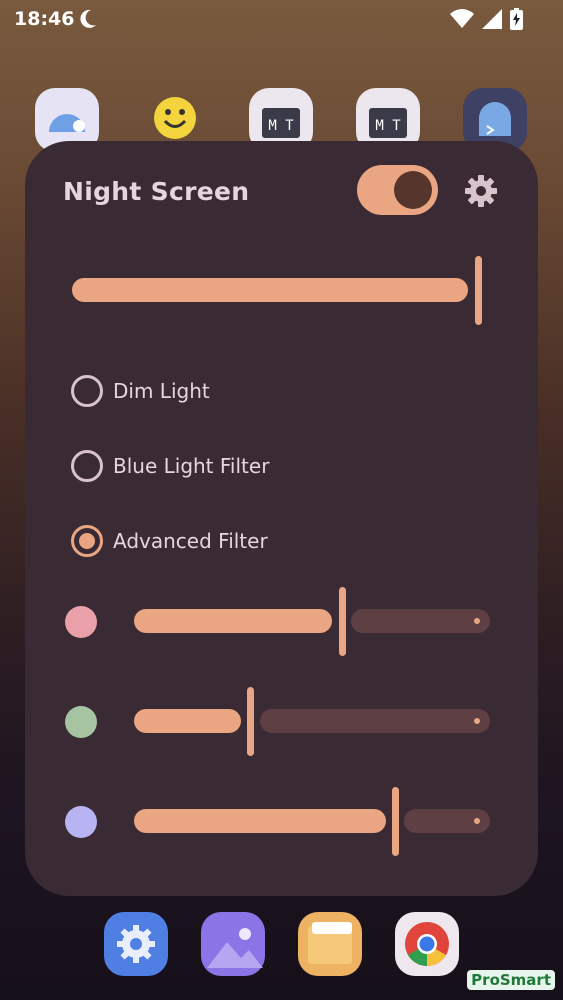  Describe the element at coordinates (87, 466) in the screenshot. I see `radio-blue-light-filter` at that location.